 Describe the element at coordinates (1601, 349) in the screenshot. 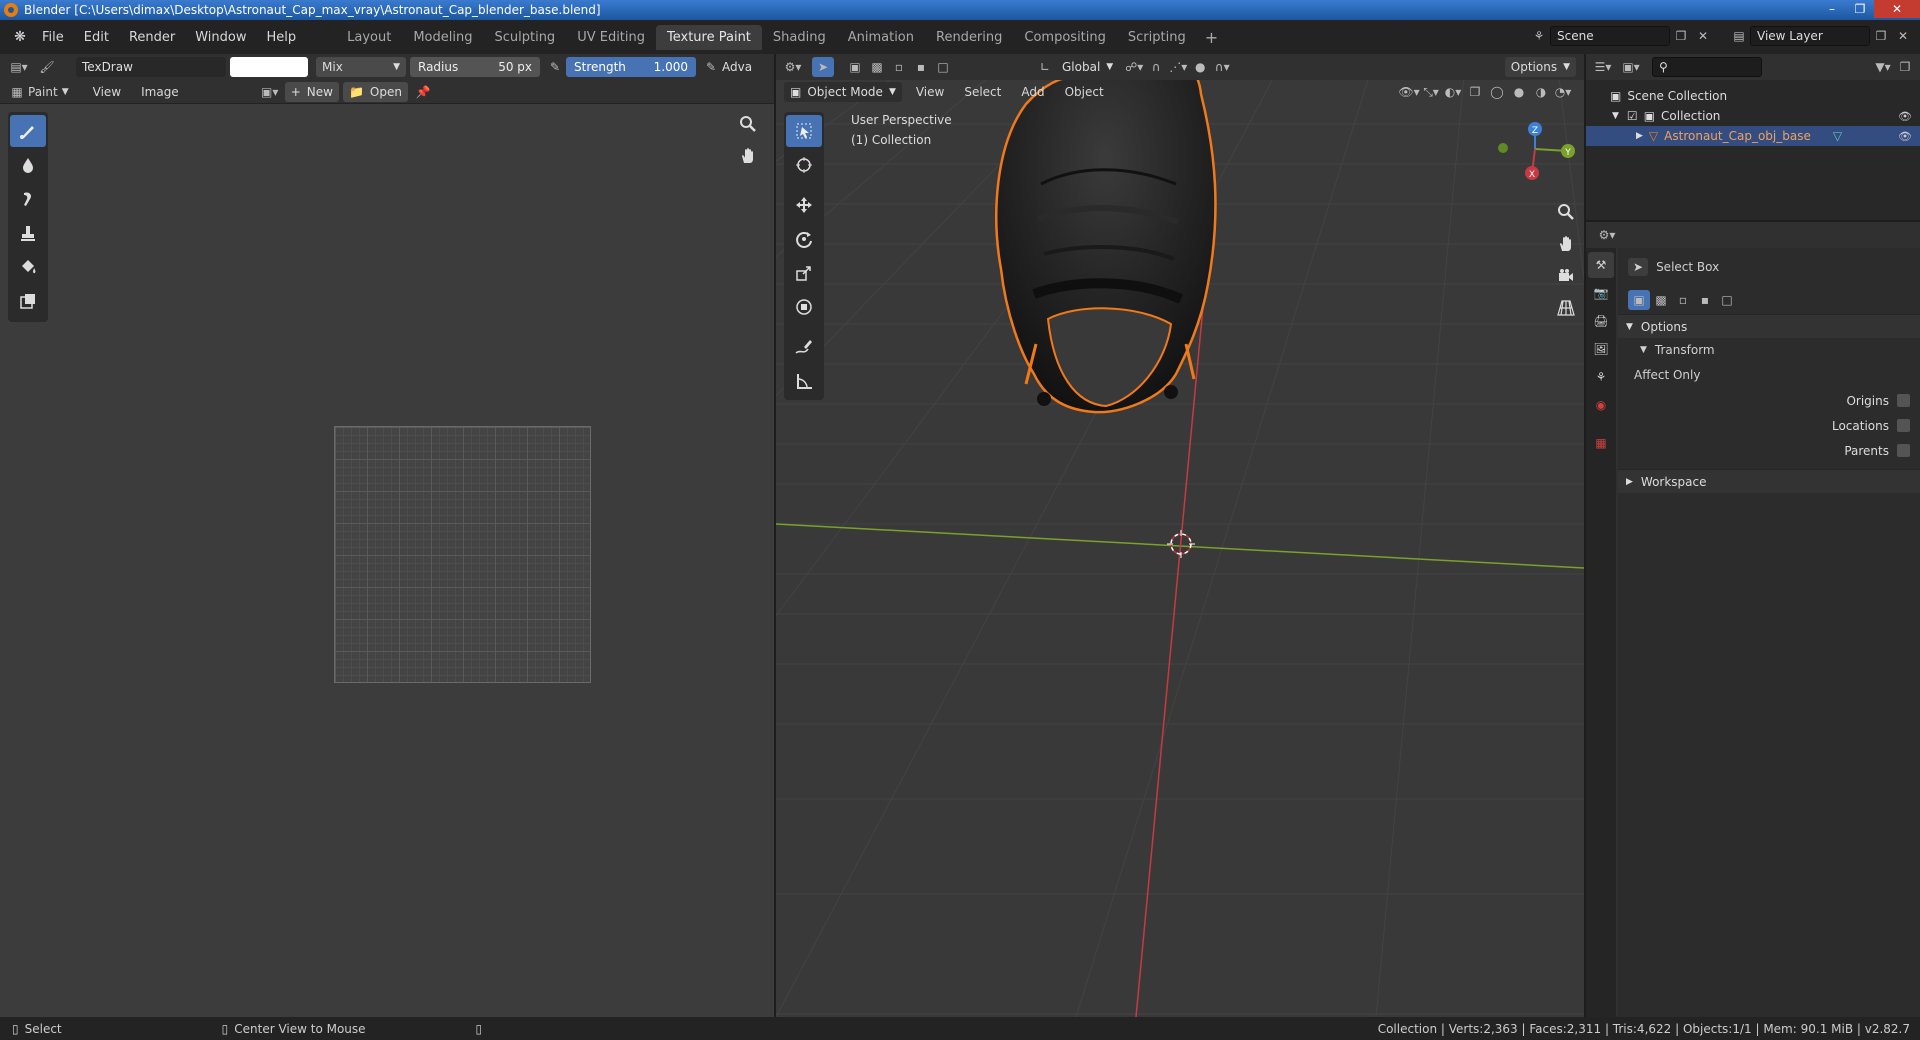

I see `view-layer-tab-icon: 🖼` at that location.